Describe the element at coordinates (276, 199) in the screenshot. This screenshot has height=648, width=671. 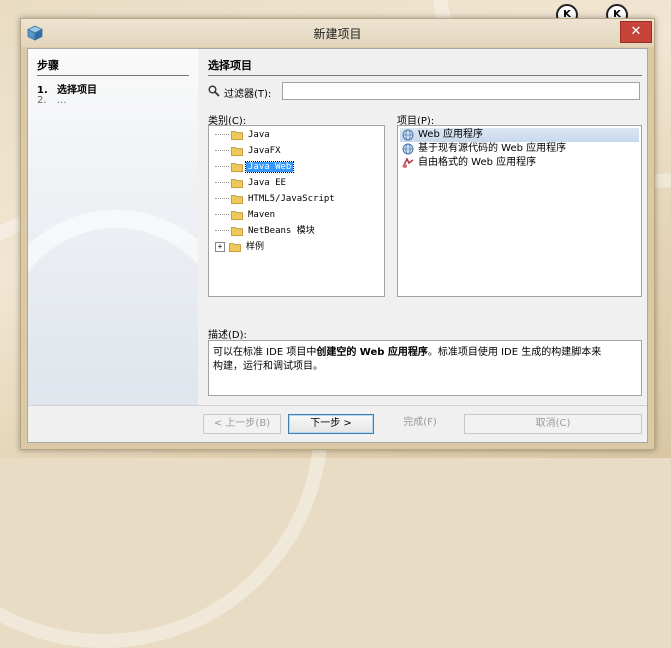
I see `tree-item-html5: HTML5/JavaScript` at that location.